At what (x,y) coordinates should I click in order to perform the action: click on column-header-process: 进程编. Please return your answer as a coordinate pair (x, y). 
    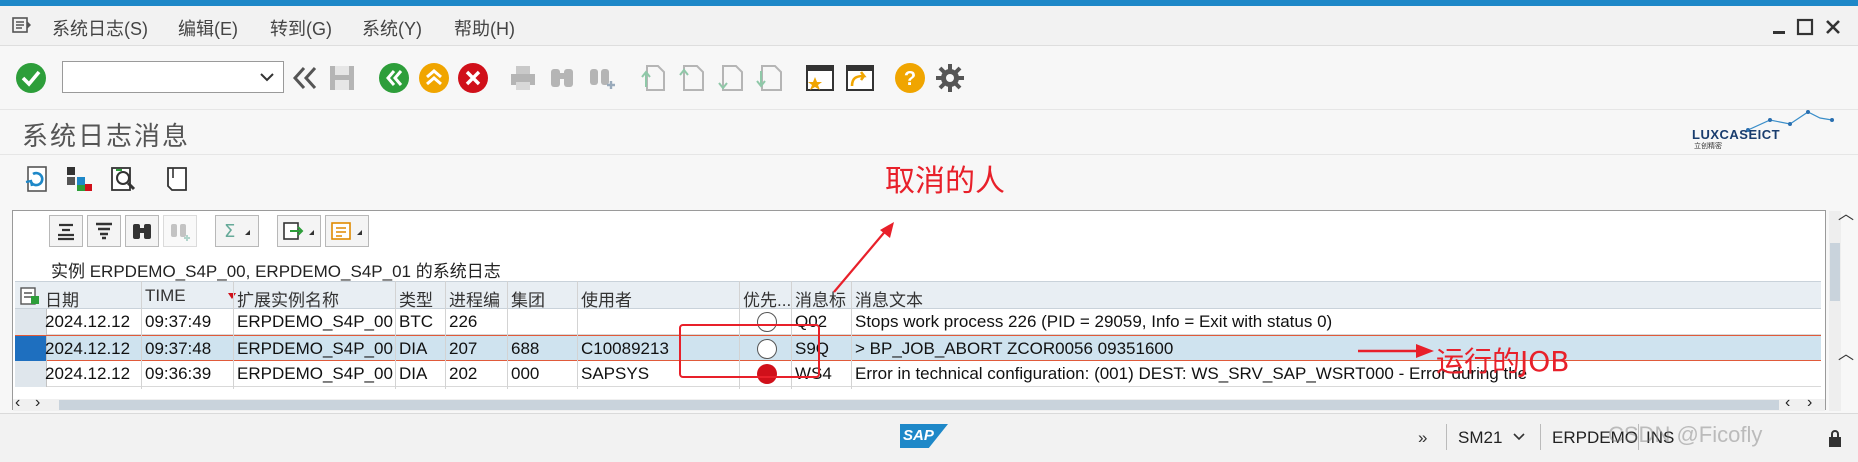
    Looking at the image, I should click on (474, 298).